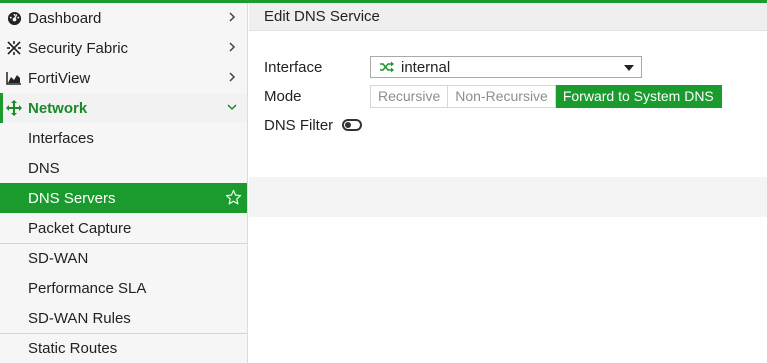 This screenshot has width=767, height=363. I want to click on sidebar-item-label: DNS Servers, so click(72, 198).